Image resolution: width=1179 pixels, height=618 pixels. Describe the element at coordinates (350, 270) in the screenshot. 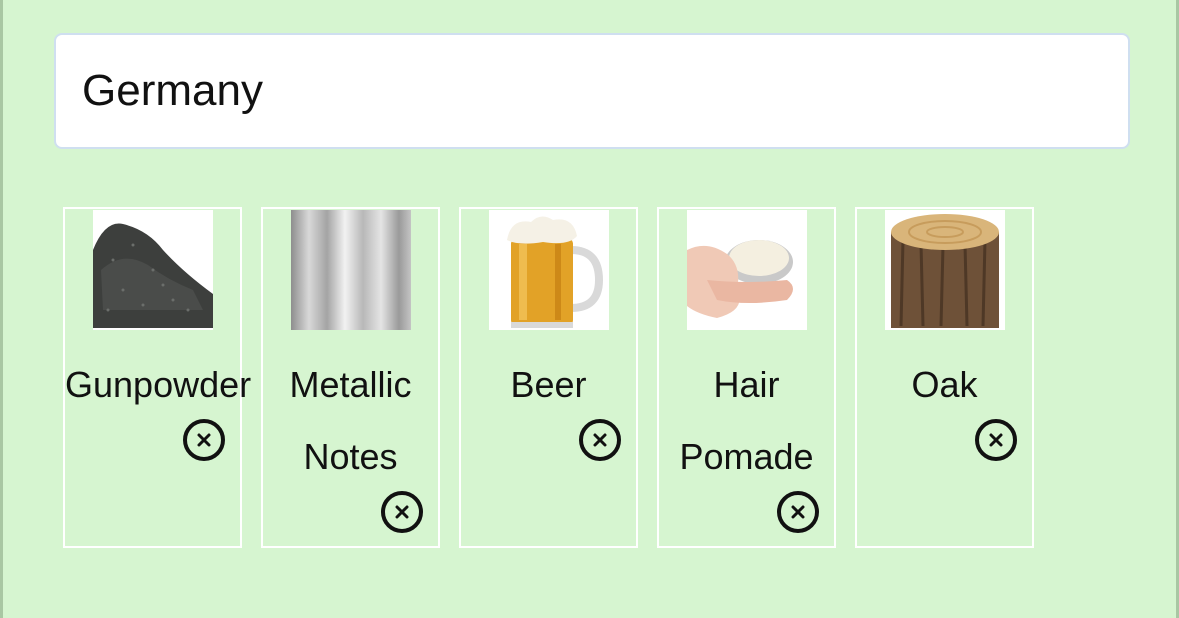

I see `metallic-image` at that location.